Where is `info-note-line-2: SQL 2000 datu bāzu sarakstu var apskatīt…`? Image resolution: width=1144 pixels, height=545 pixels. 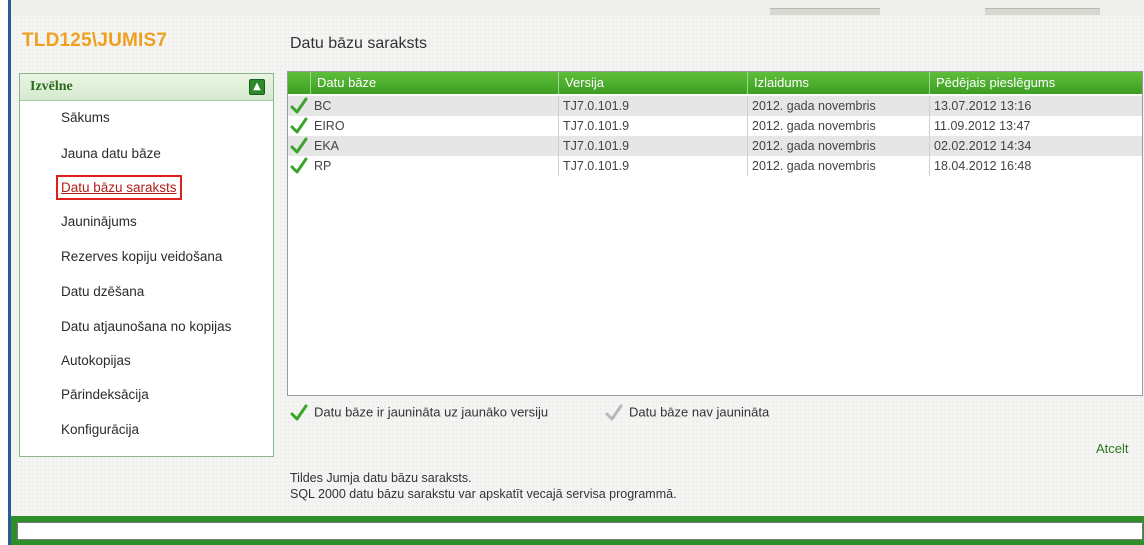 info-note-line-2: SQL 2000 datu bāzu sarakstu var apskatīt… is located at coordinates (483, 494).